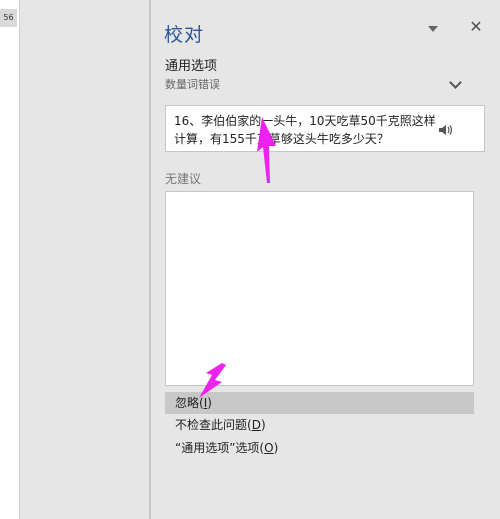  I want to click on options-label-pre: “通用选项”选项(, so click(220, 448).